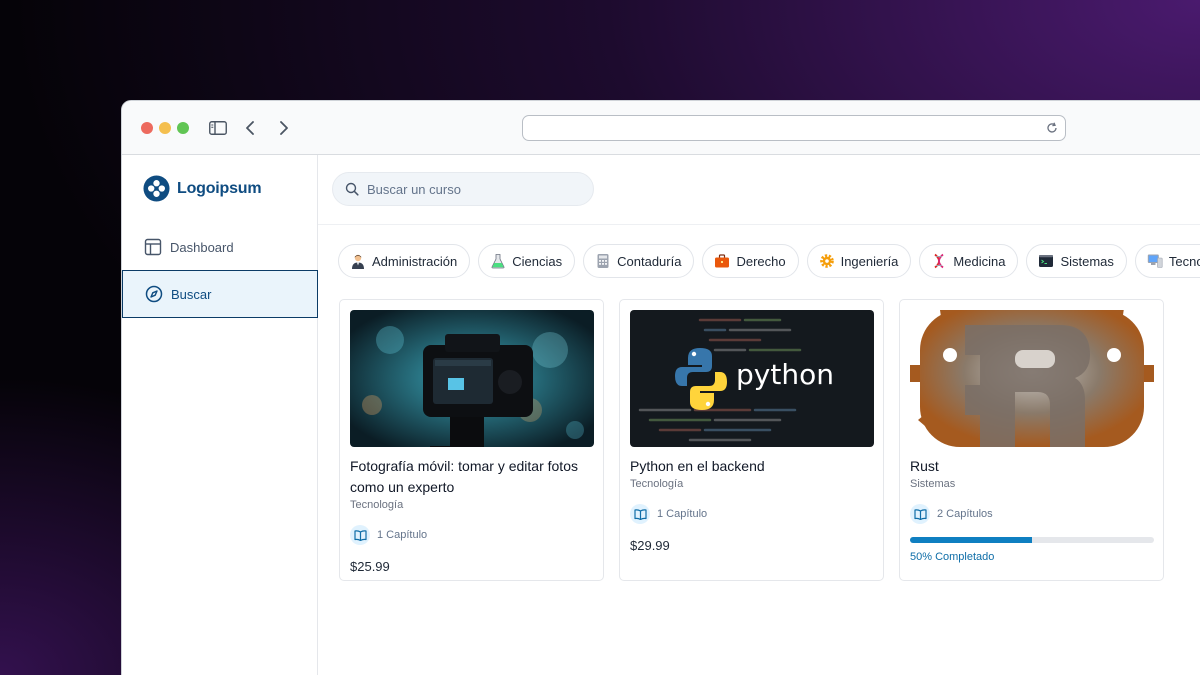 This screenshot has height=675, width=1200. Describe the element at coordinates (154, 294) in the screenshot. I see `compass-icon` at that location.